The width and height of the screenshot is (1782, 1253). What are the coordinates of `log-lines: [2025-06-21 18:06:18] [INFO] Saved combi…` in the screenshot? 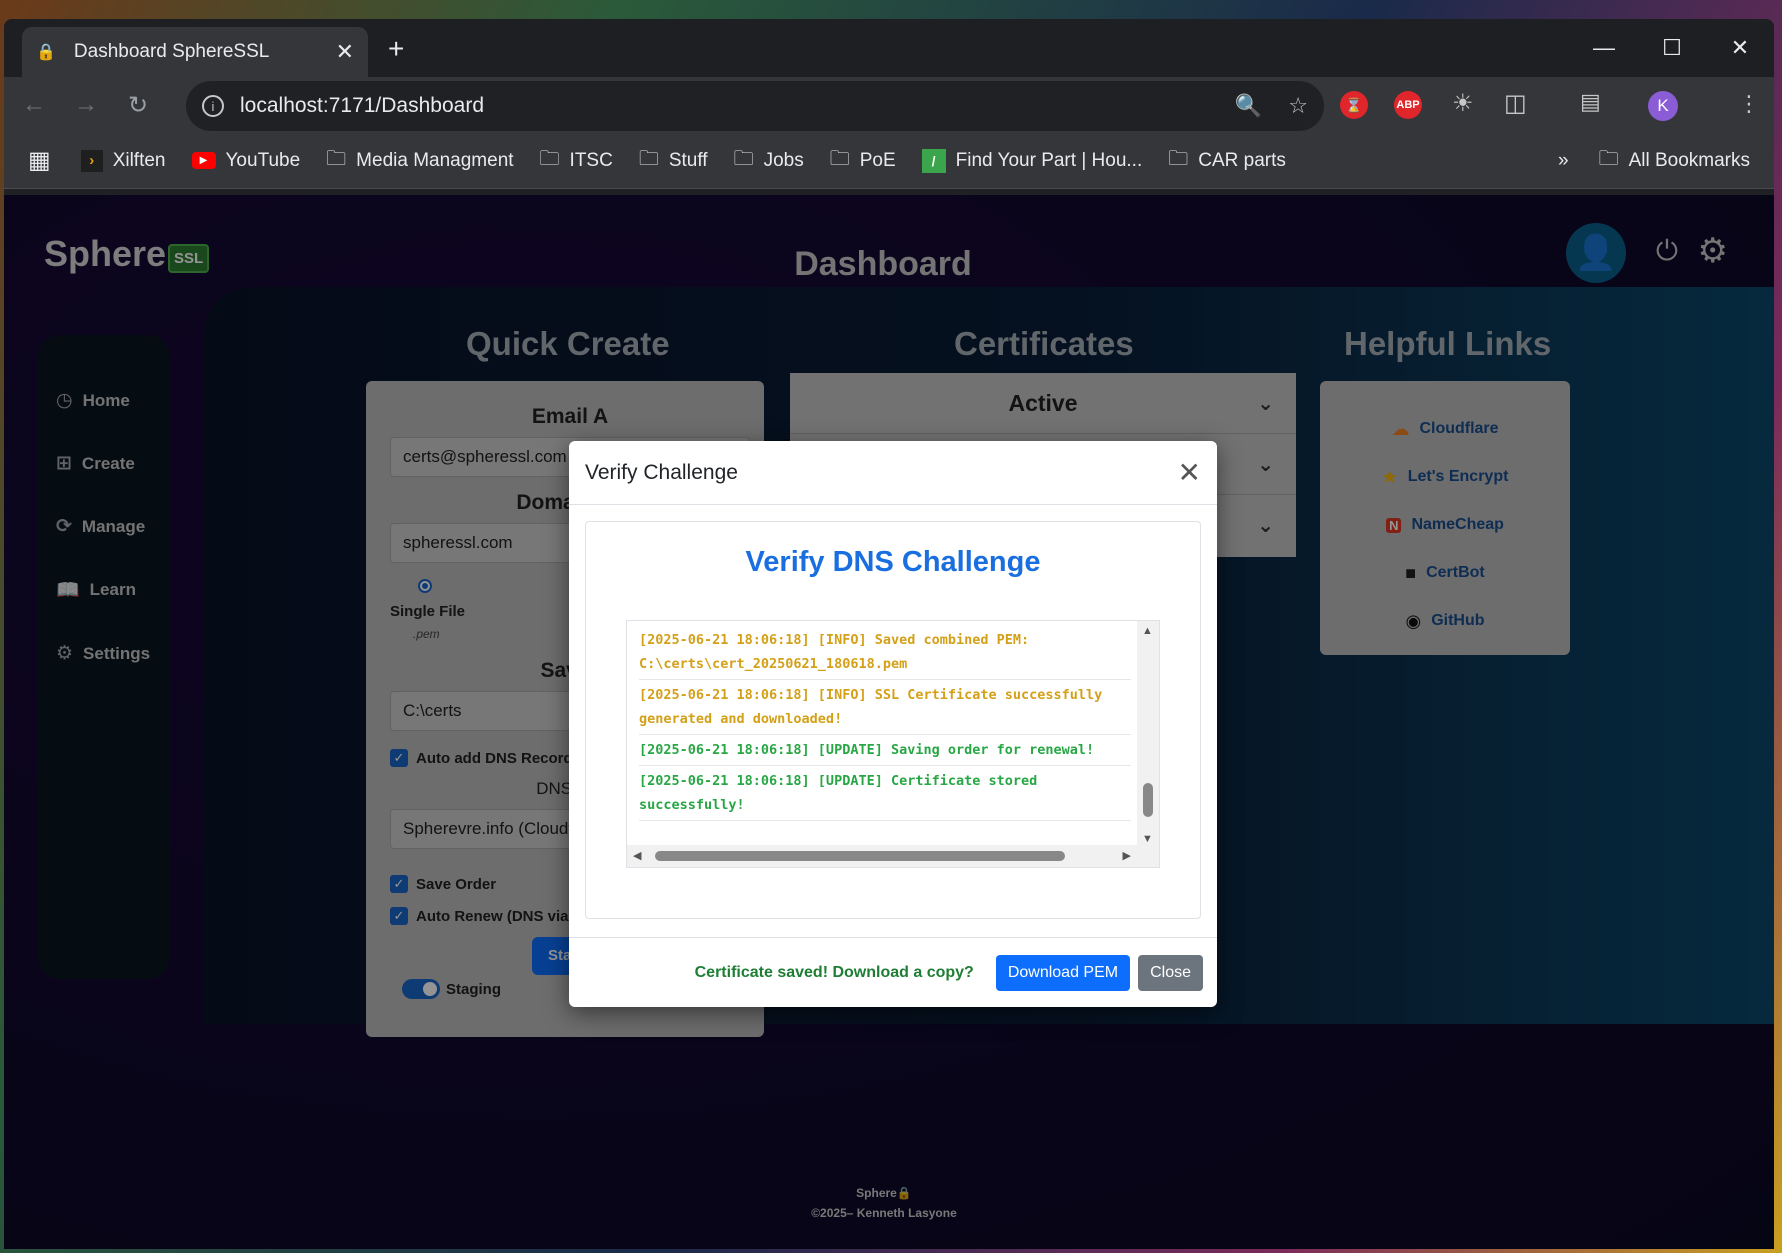 It's located at (893, 721).